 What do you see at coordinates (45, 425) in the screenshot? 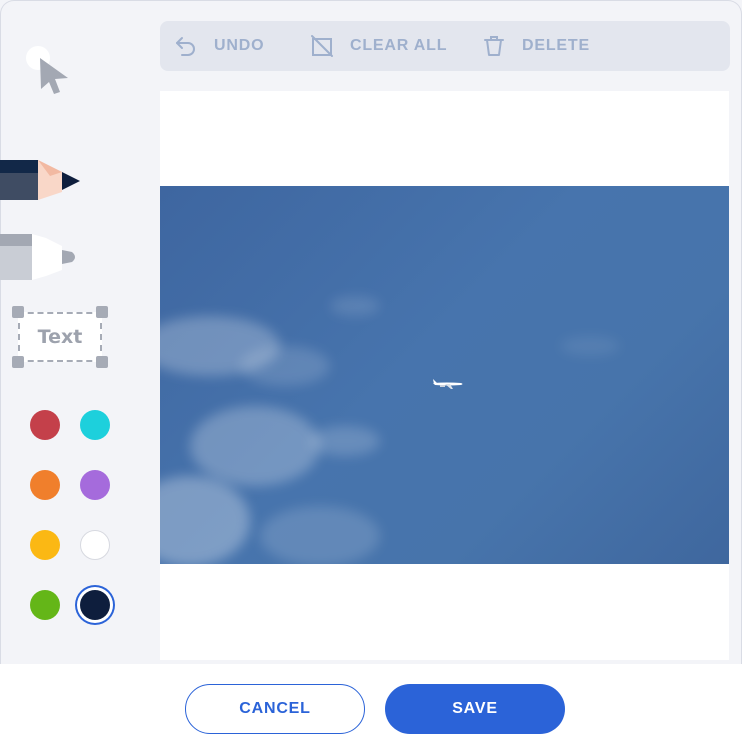
I see `color-swatch-red` at bounding box center [45, 425].